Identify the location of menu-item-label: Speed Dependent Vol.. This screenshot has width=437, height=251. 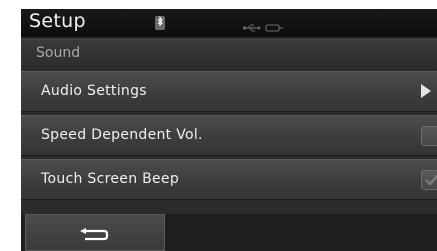
(122, 135).